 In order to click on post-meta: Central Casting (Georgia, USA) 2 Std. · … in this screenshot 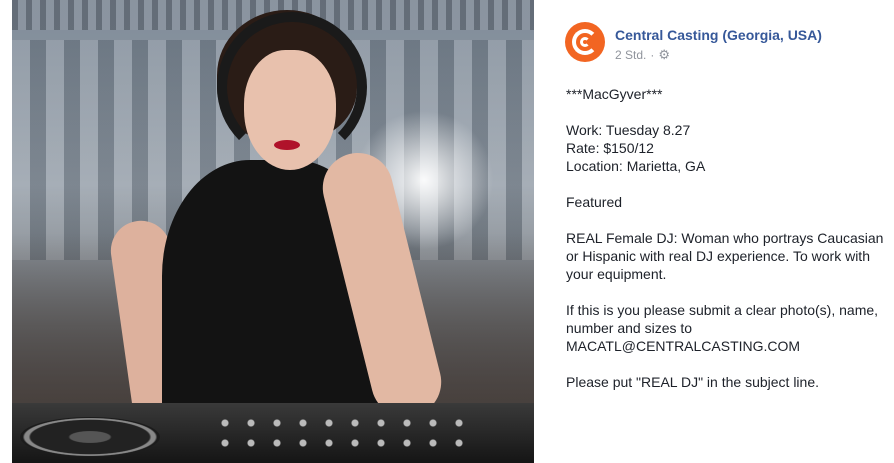, I will do `click(718, 44)`.